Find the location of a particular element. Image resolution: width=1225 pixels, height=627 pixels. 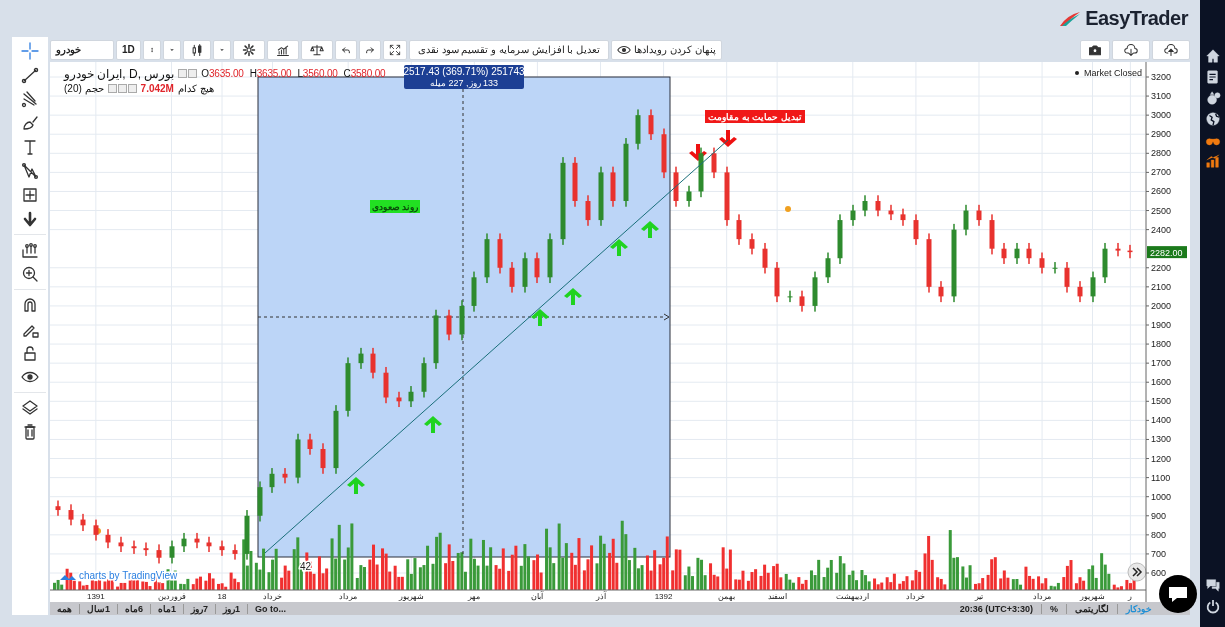

home-icon is located at coordinates (1212, 56).